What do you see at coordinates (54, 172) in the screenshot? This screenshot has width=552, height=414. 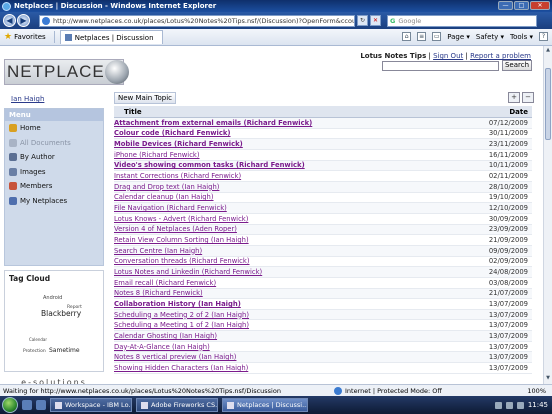 I see `sidebar-item-images: Images` at bounding box center [54, 172].